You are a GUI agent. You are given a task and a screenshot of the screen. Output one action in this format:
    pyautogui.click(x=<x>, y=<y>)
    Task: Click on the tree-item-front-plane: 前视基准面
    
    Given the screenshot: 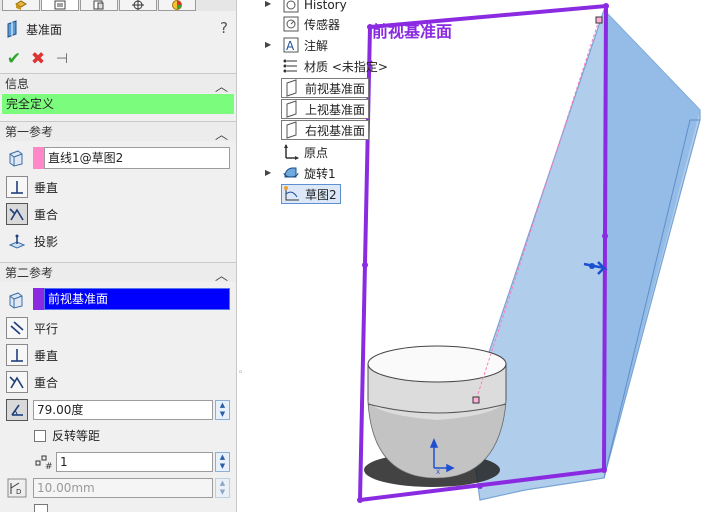 What is the action you would take?
    pyautogui.click(x=325, y=88)
    